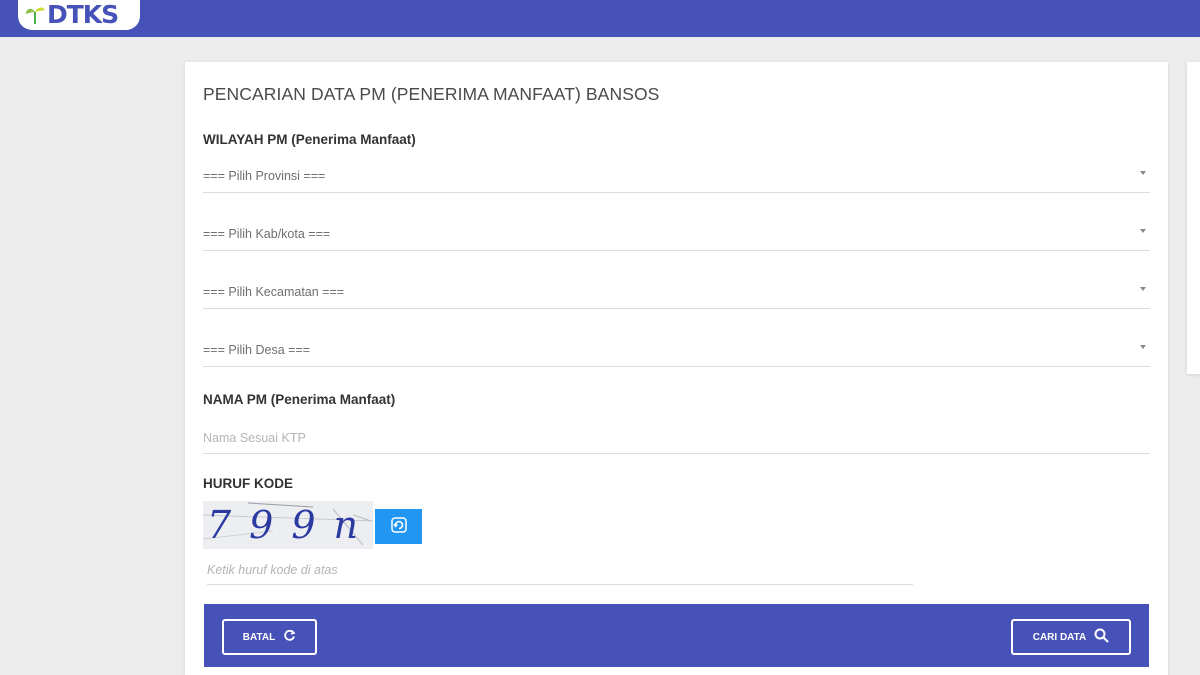 This screenshot has height=675, width=1200. I want to click on kecamatan-select: === Pilih Kecamatan ===, so click(676, 293).